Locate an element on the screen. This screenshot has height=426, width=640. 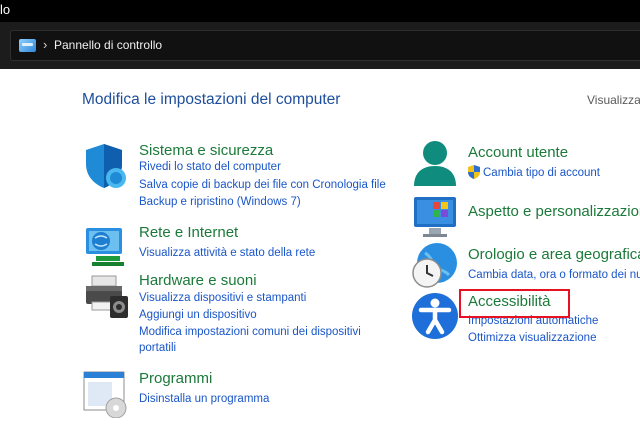
category-title-user-accounts: Account utente is located at coordinates (518, 152).